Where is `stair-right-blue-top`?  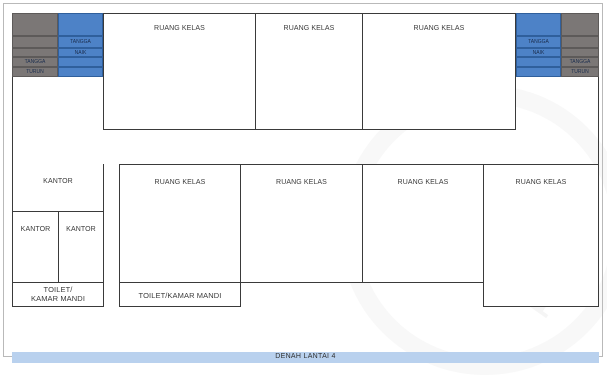 stair-right-blue-top is located at coordinates (538, 24).